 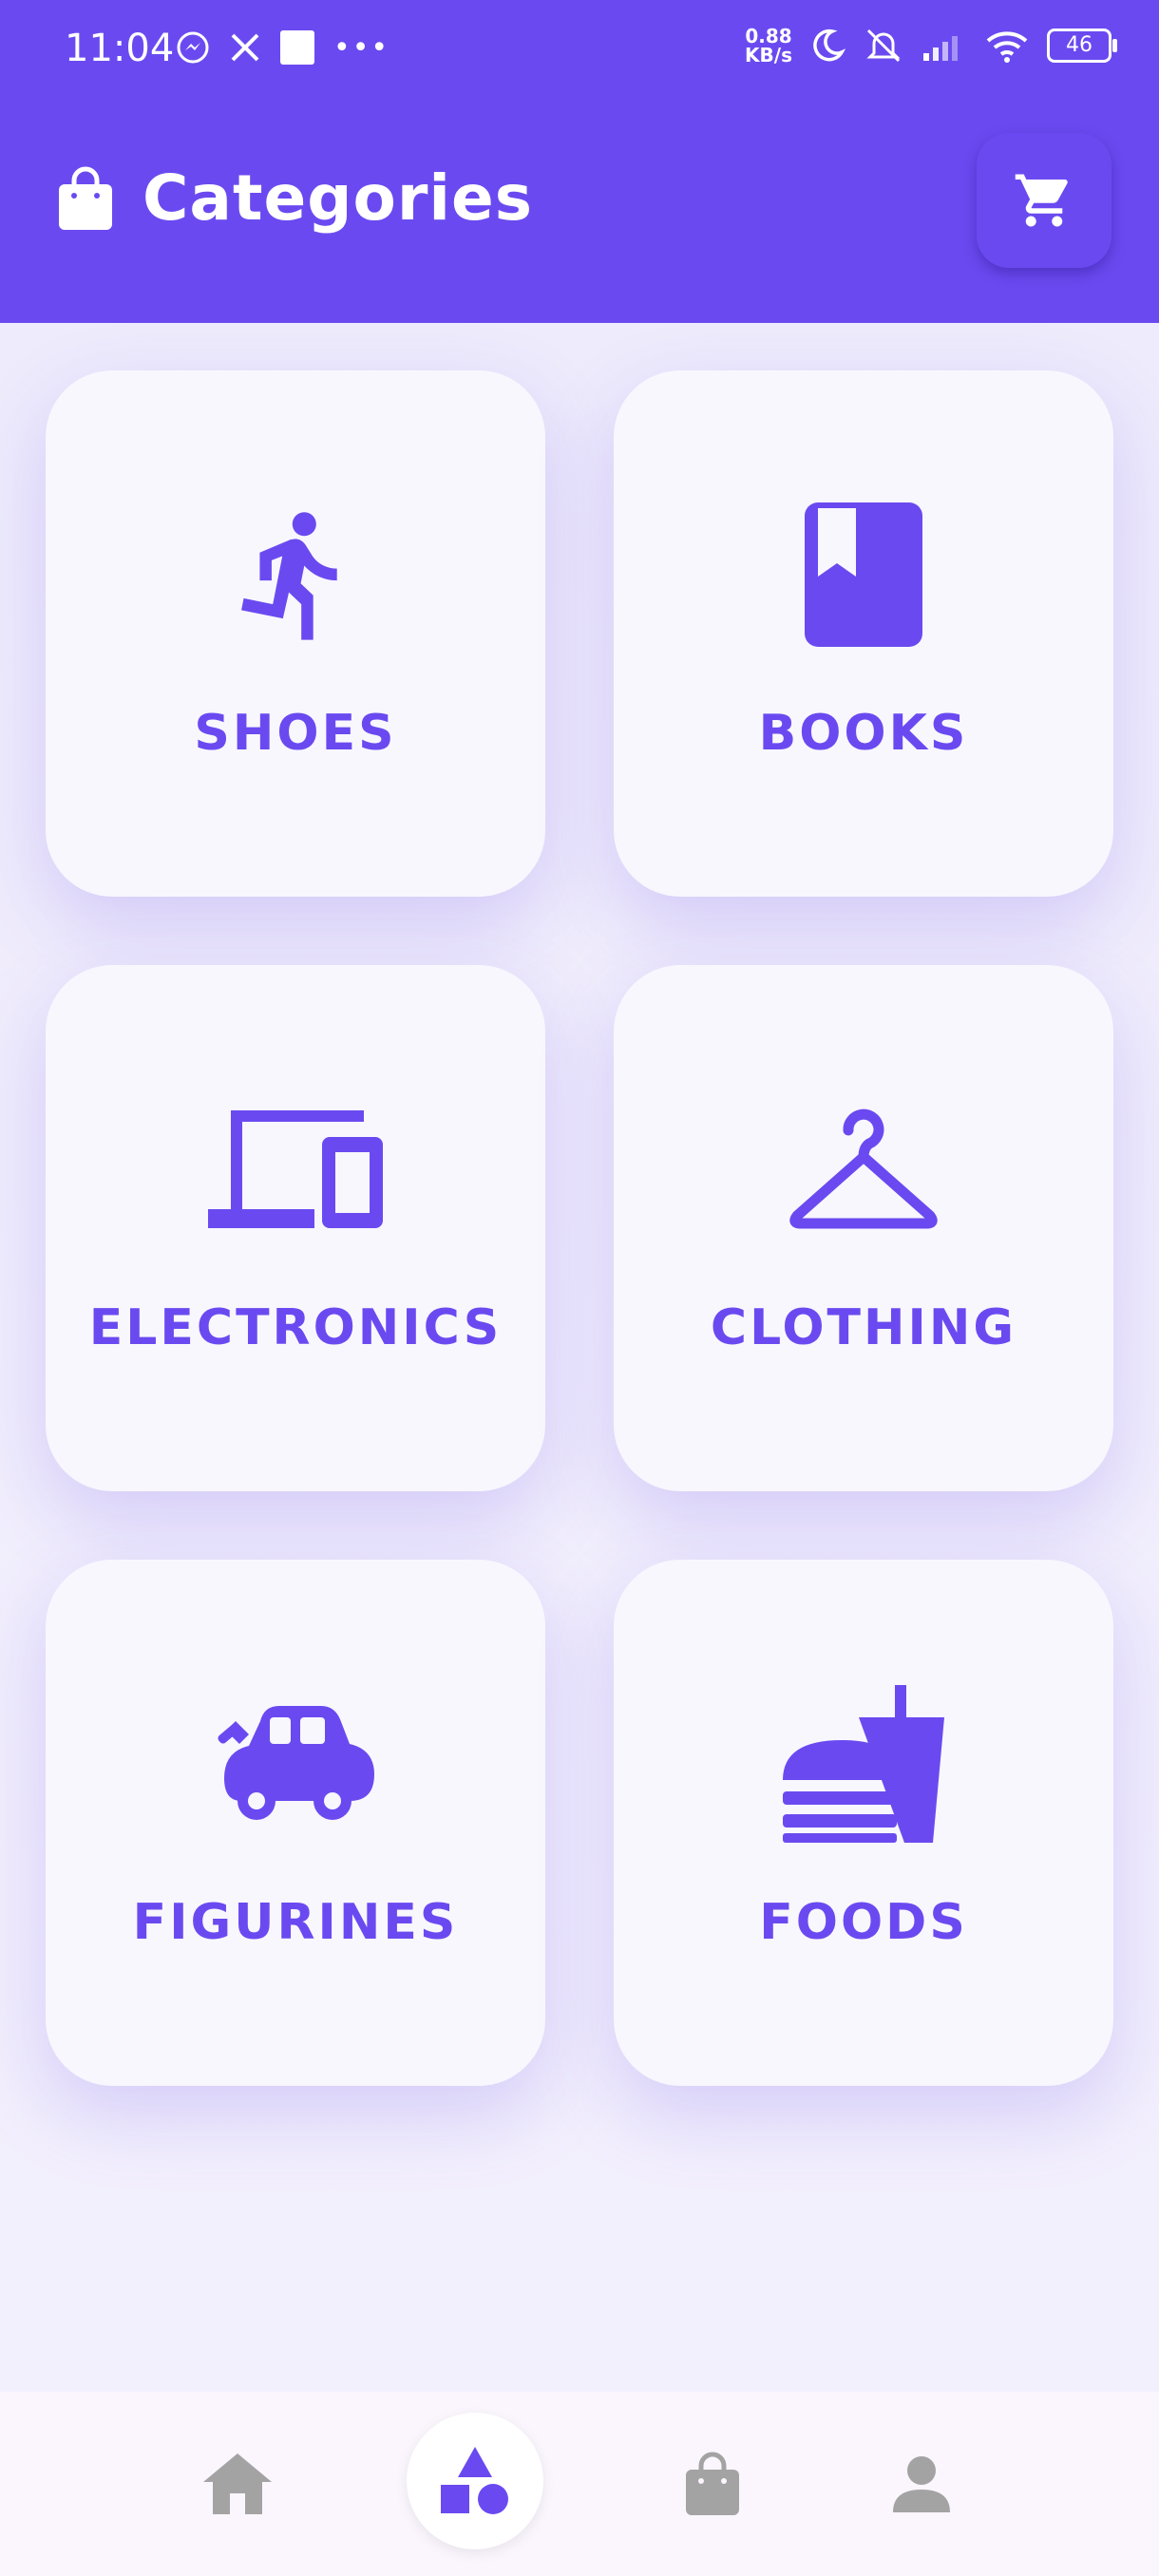 What do you see at coordinates (883, 45) in the screenshot?
I see `bell-off-icon` at bounding box center [883, 45].